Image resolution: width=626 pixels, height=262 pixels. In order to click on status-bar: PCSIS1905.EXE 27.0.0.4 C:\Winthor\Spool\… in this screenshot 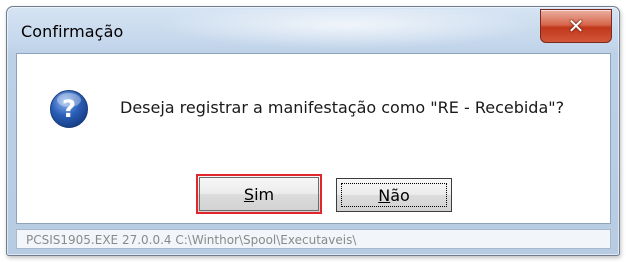, I will do `click(313, 239)`.